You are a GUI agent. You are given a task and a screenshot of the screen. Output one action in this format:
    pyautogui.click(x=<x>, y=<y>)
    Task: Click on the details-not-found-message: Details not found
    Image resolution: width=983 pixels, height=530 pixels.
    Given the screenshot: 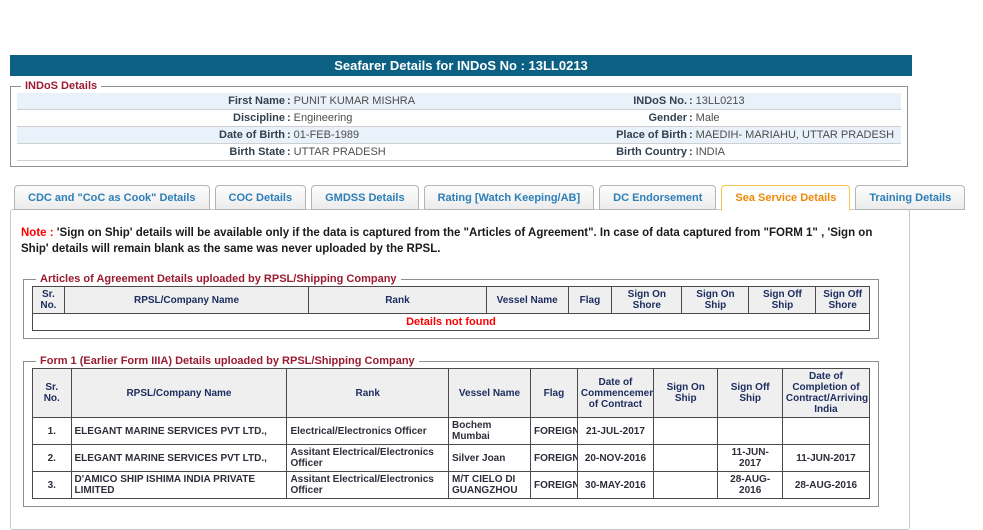 What is the action you would take?
    pyautogui.click(x=451, y=322)
    